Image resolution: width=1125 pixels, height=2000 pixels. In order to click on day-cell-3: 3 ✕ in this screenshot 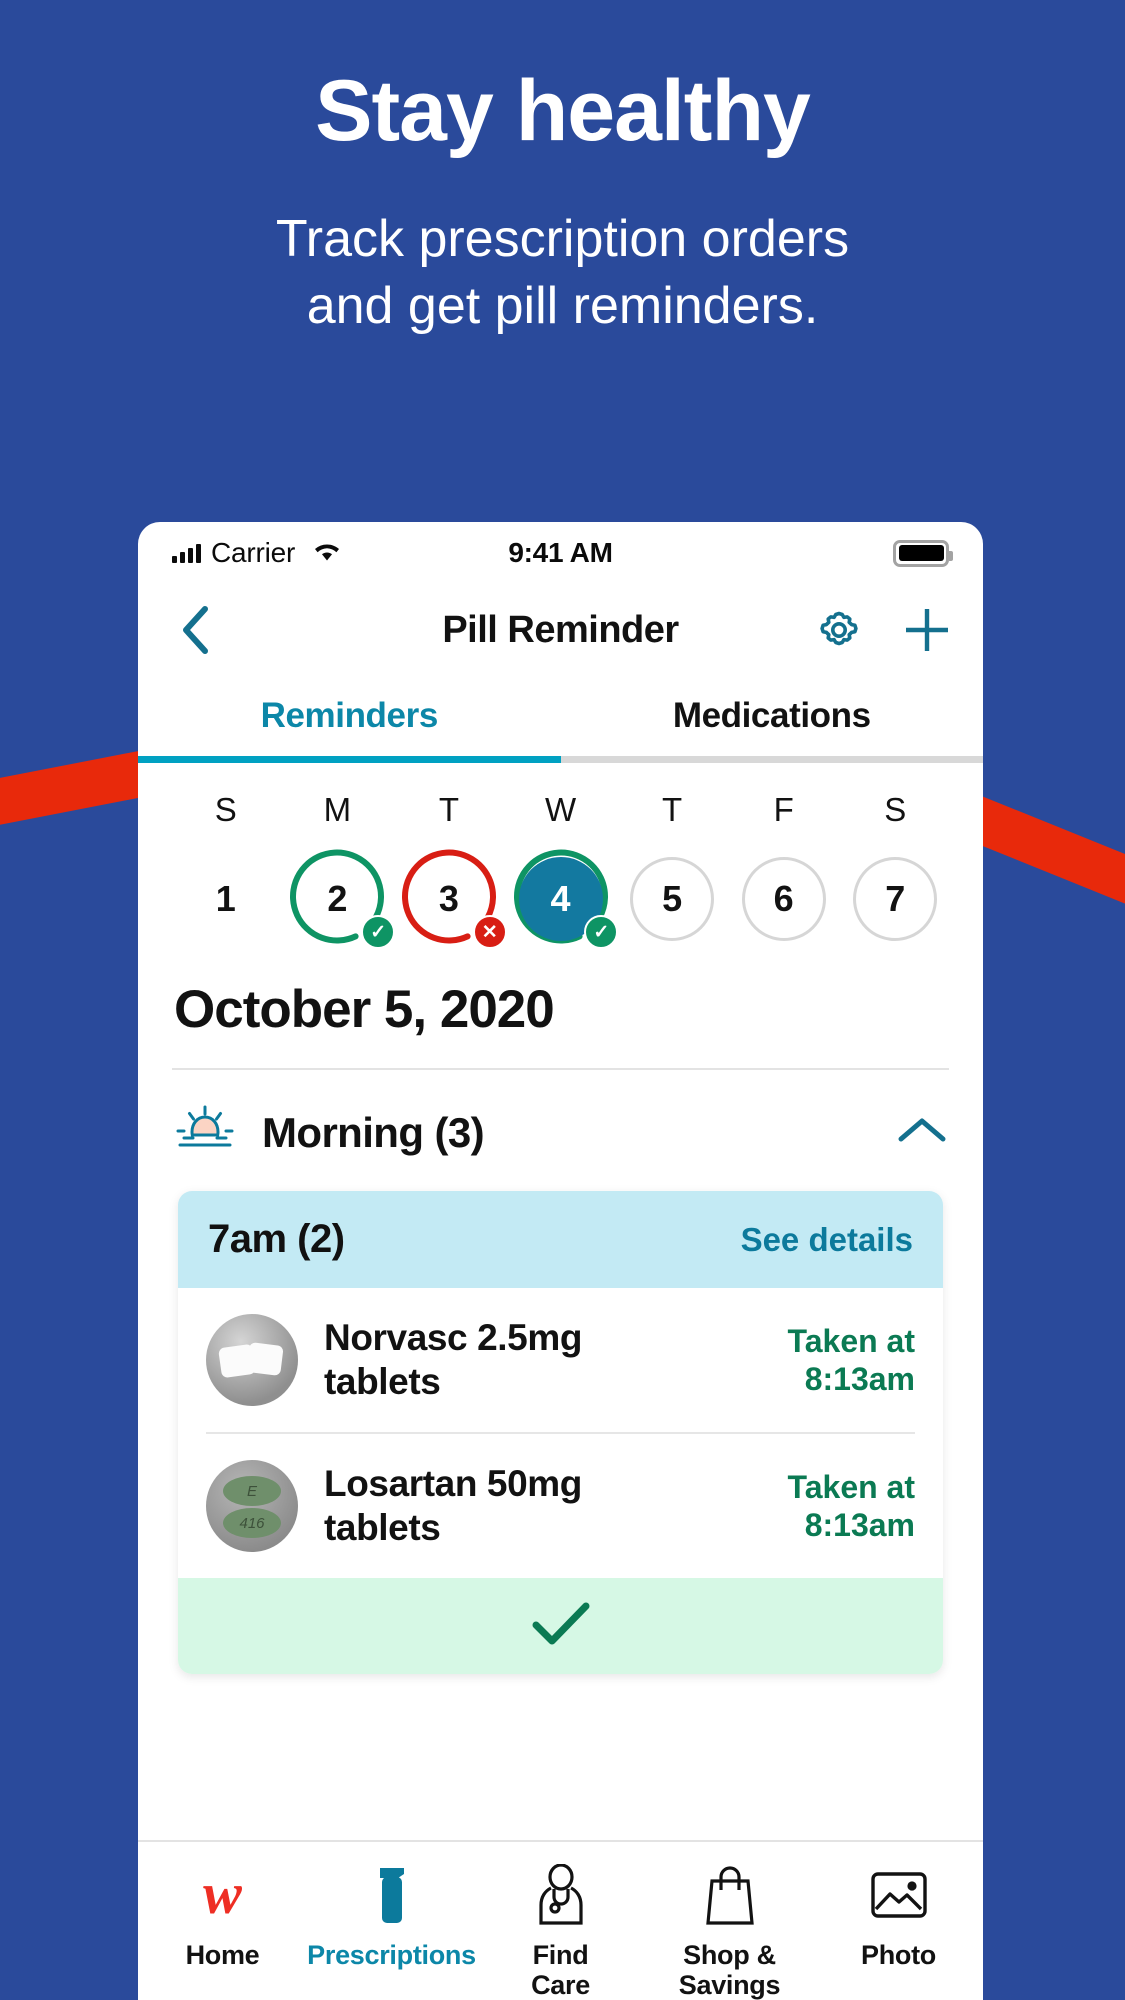, I will do `click(450, 899)`.